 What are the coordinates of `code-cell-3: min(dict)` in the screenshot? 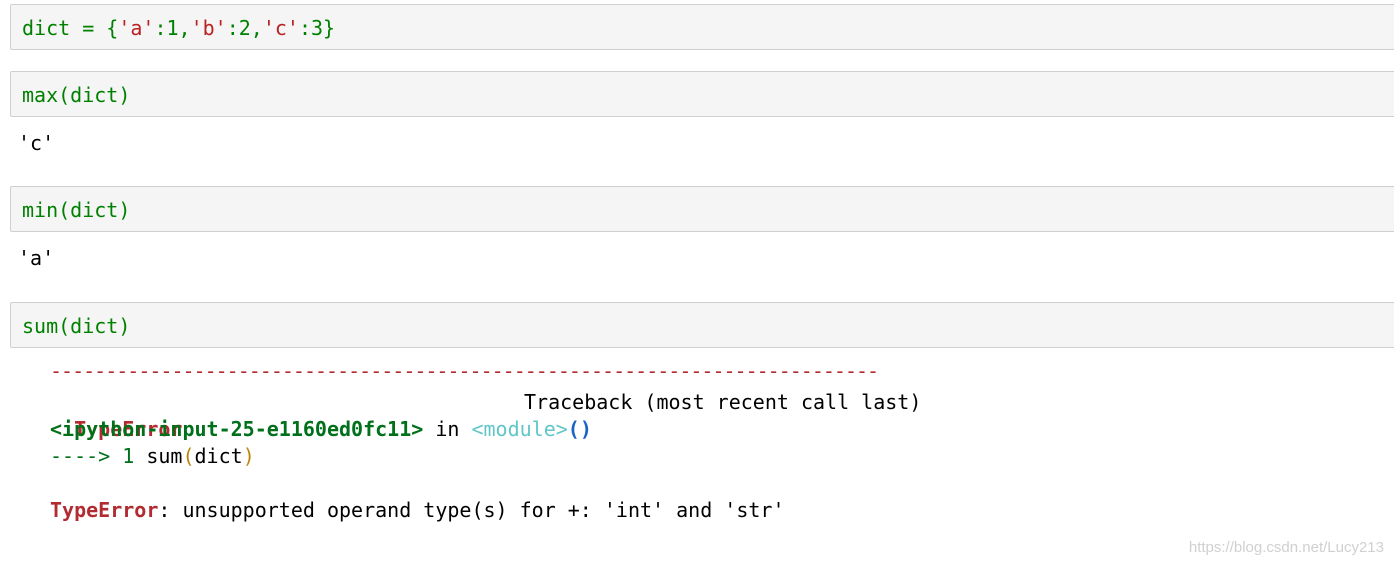 It's located at (702, 209).